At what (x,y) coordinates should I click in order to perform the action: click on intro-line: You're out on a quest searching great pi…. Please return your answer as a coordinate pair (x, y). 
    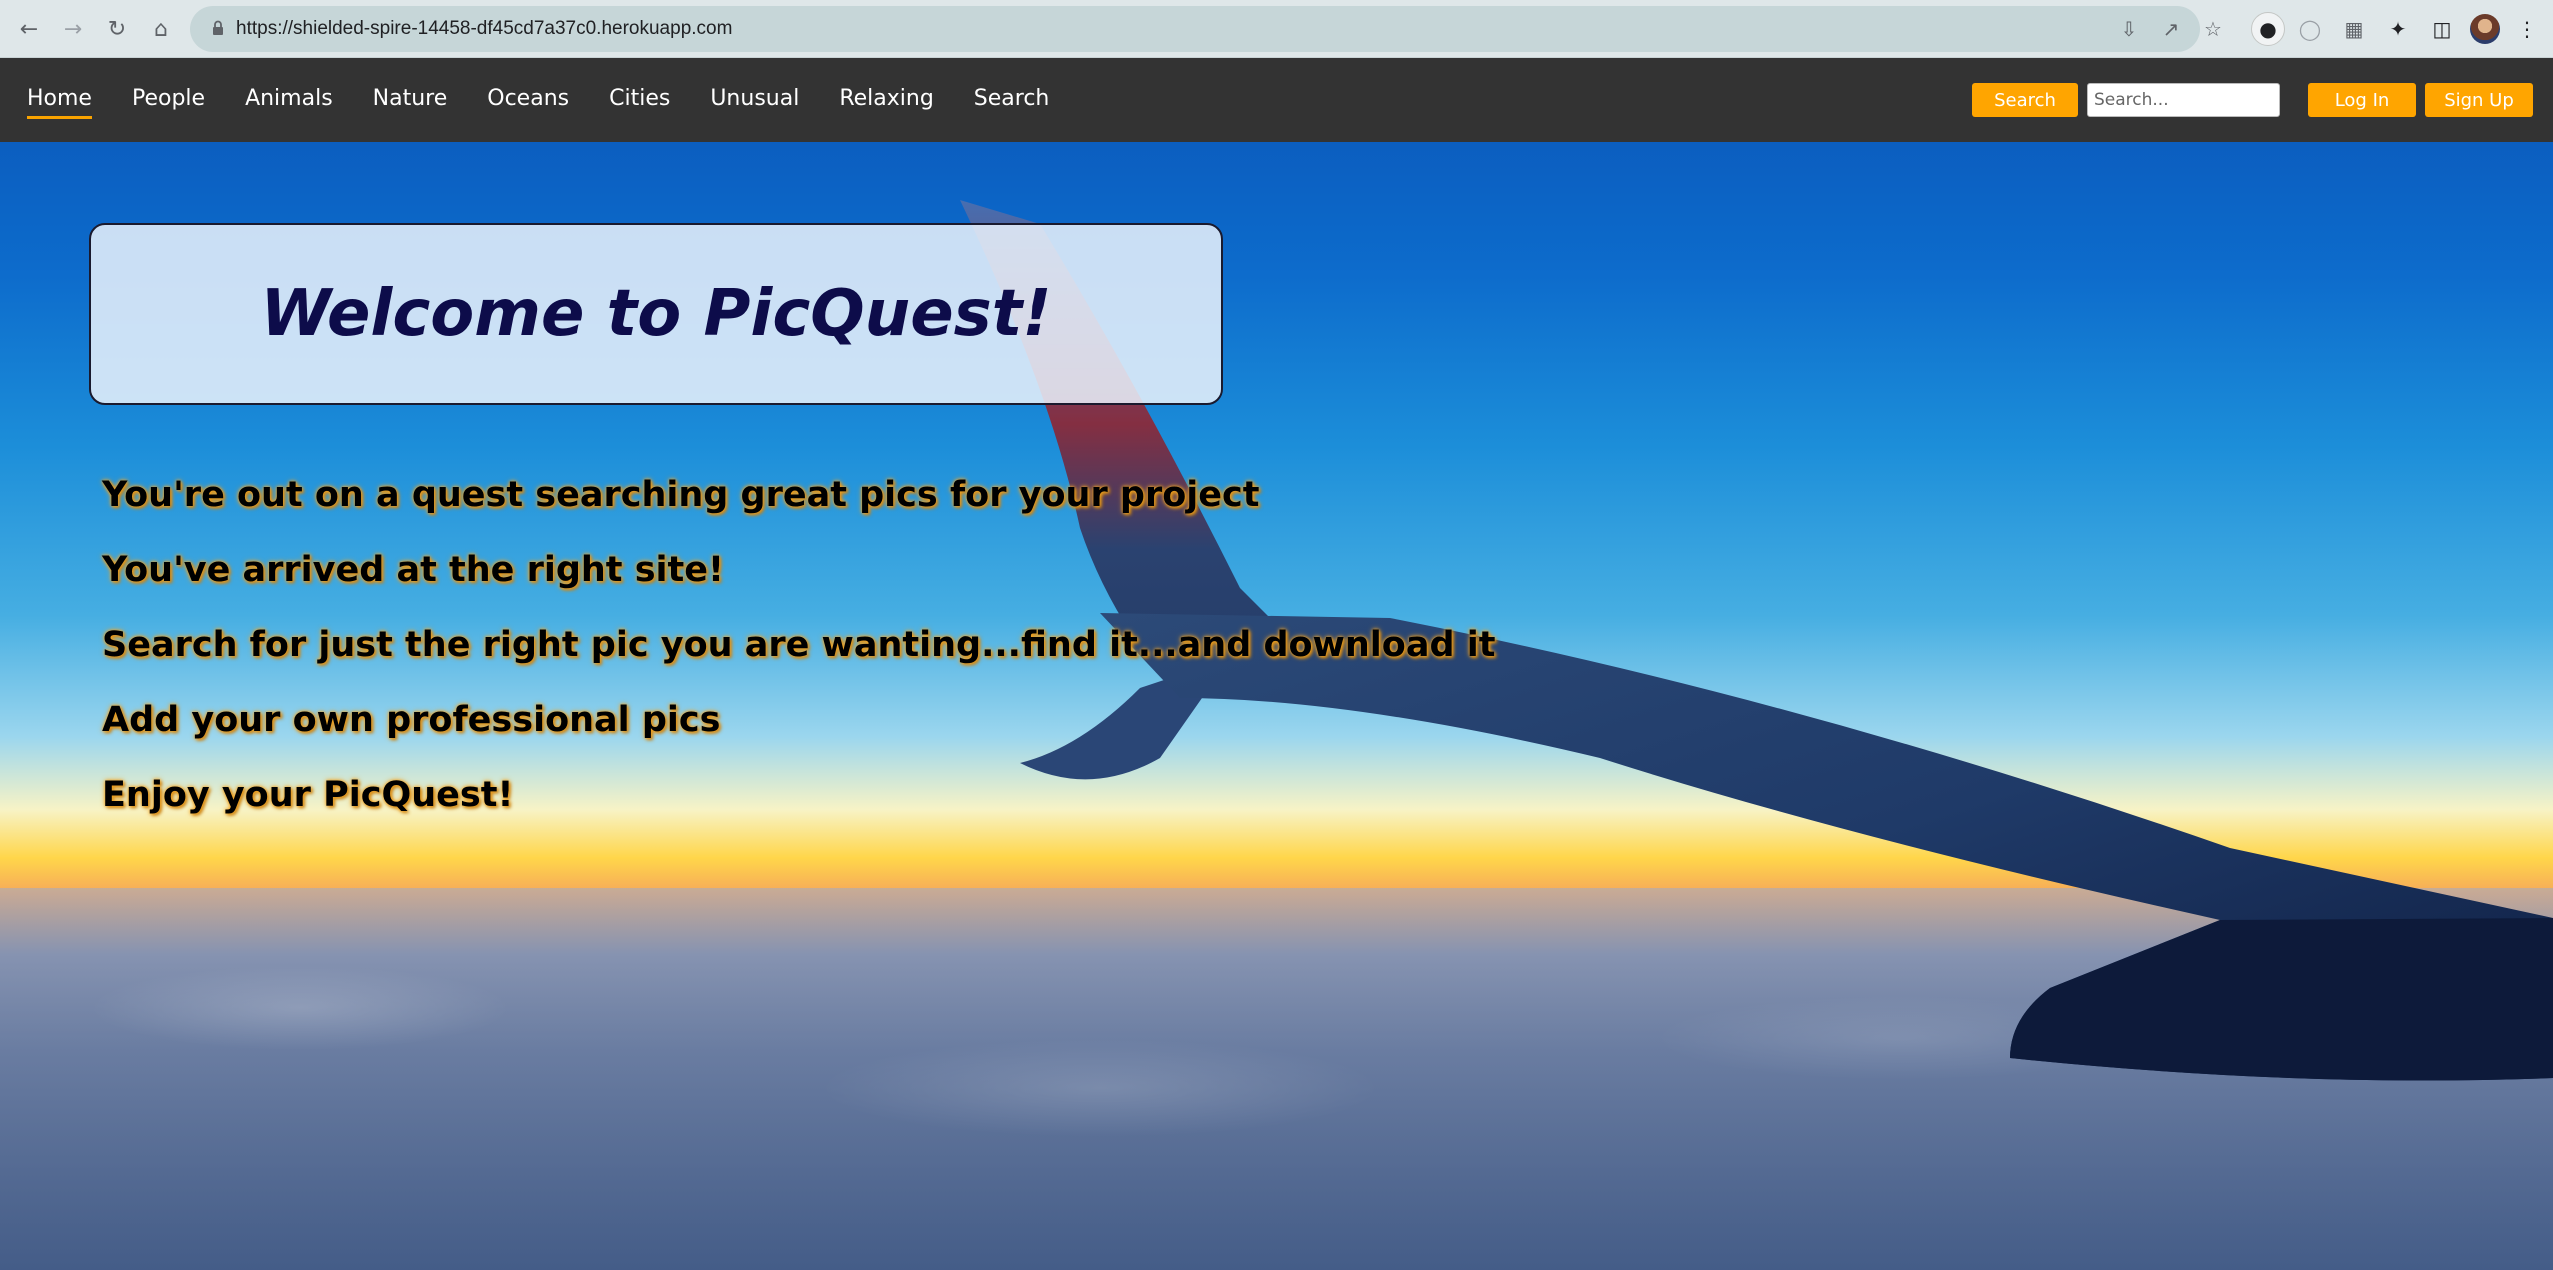
    Looking at the image, I should click on (681, 495).